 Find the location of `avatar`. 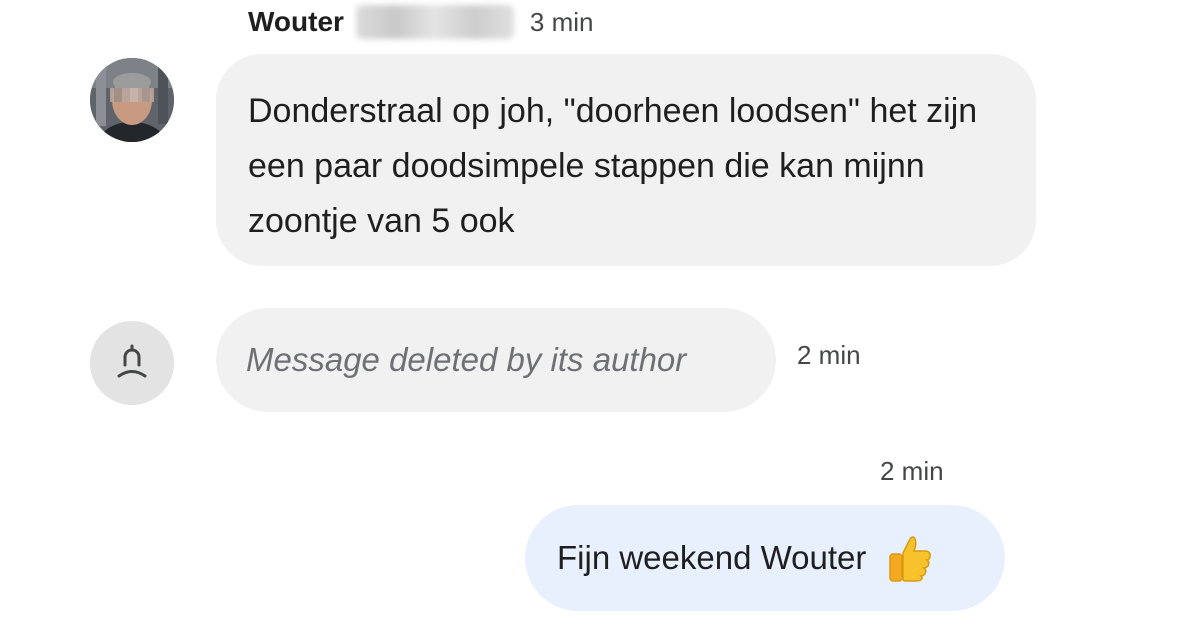

avatar is located at coordinates (132, 100).